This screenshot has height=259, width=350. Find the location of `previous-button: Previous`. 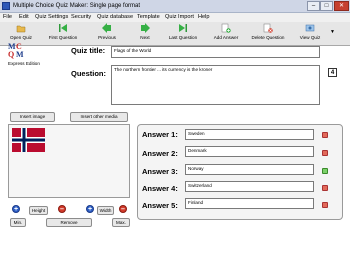

previous-button: Previous is located at coordinates (107, 33).